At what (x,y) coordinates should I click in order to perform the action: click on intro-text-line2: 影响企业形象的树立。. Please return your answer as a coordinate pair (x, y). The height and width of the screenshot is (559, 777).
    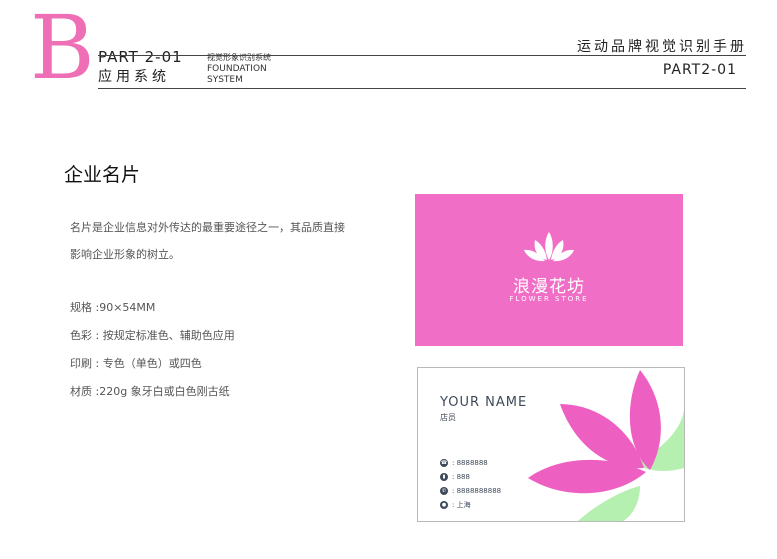
    Looking at the image, I should click on (125, 254).